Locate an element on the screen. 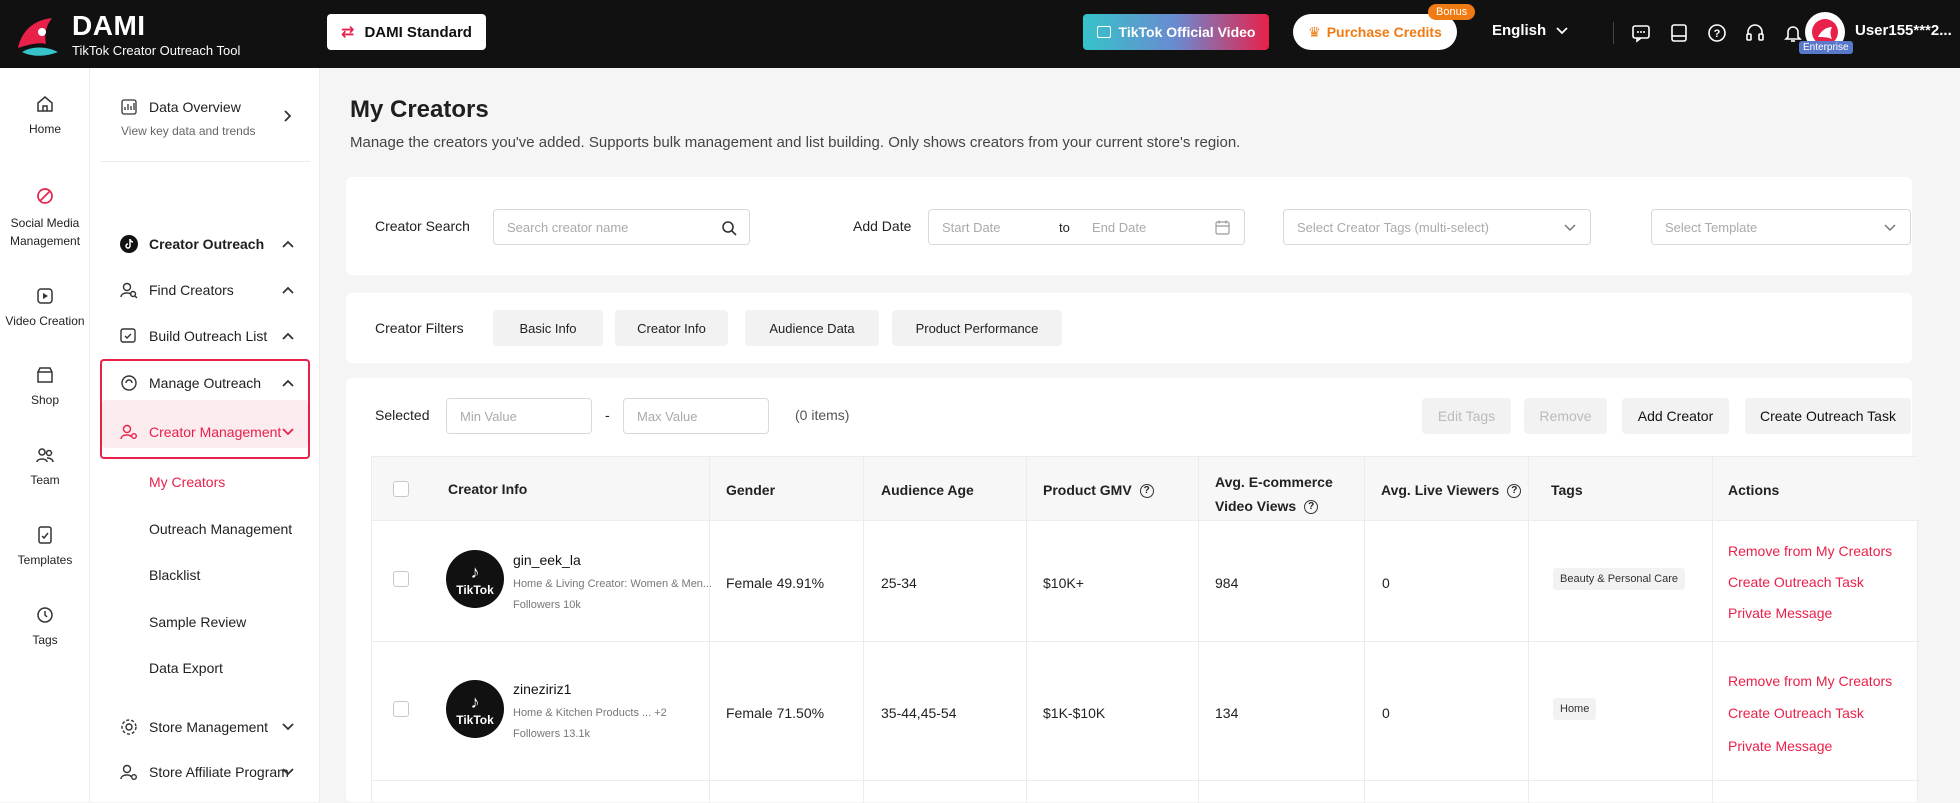 The height and width of the screenshot is (803, 1960). header-avg-live-viewers: Avg. Live Viewers? is located at coordinates (1451, 490).